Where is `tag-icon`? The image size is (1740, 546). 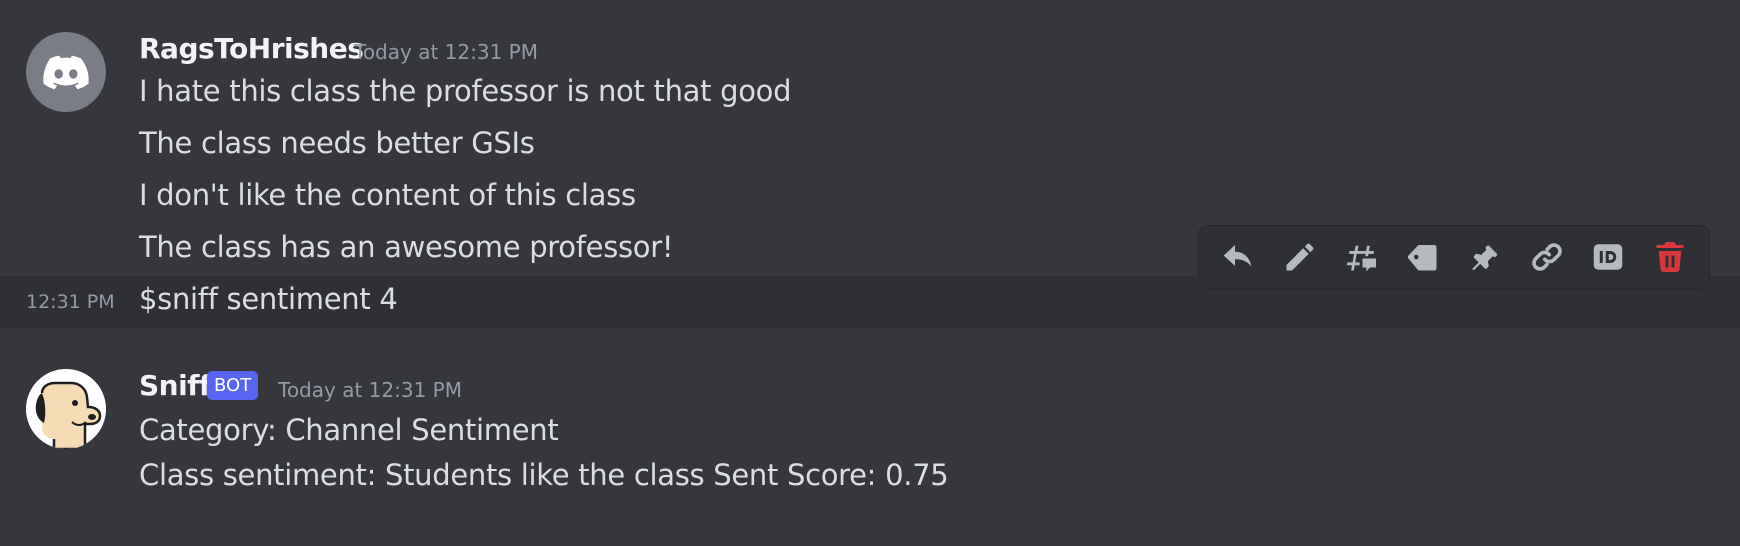 tag-icon is located at coordinates (1422, 258).